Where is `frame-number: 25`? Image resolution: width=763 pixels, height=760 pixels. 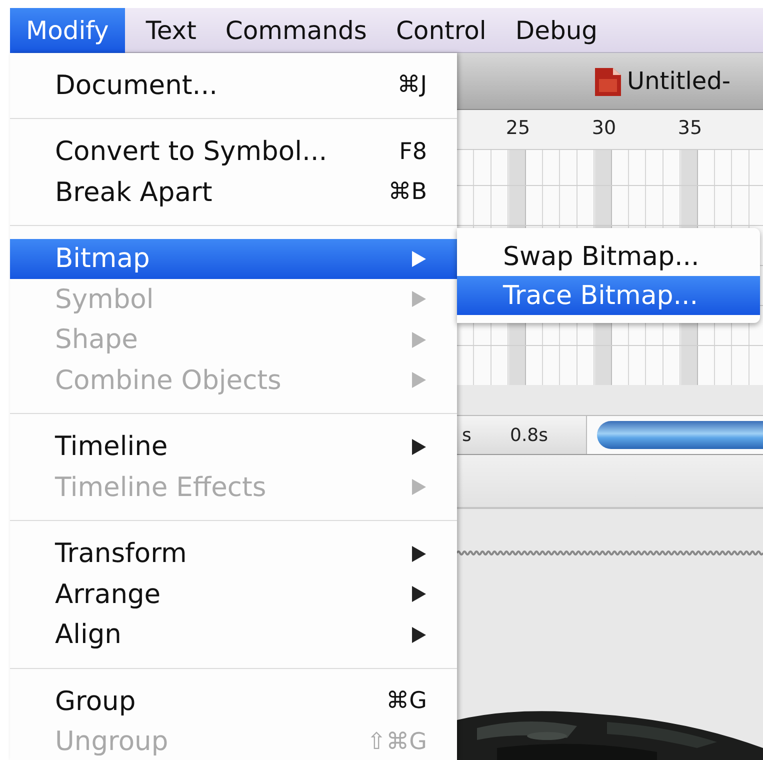 frame-number: 25 is located at coordinates (518, 128).